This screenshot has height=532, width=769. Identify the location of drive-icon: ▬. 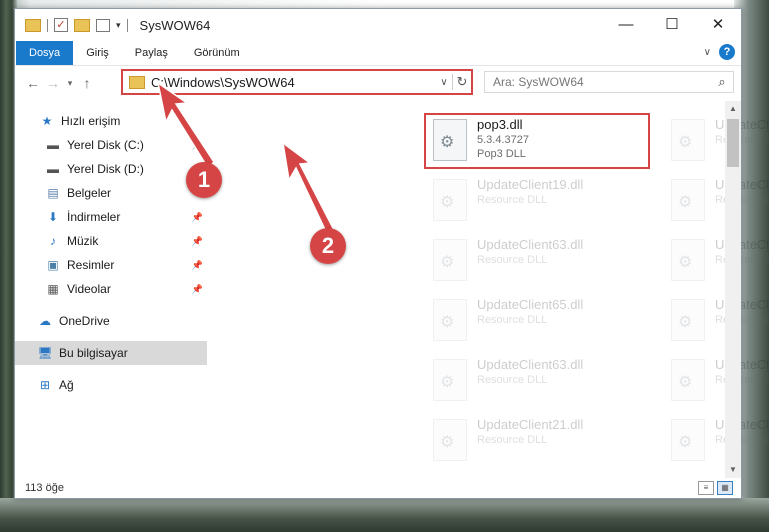
(53, 145).